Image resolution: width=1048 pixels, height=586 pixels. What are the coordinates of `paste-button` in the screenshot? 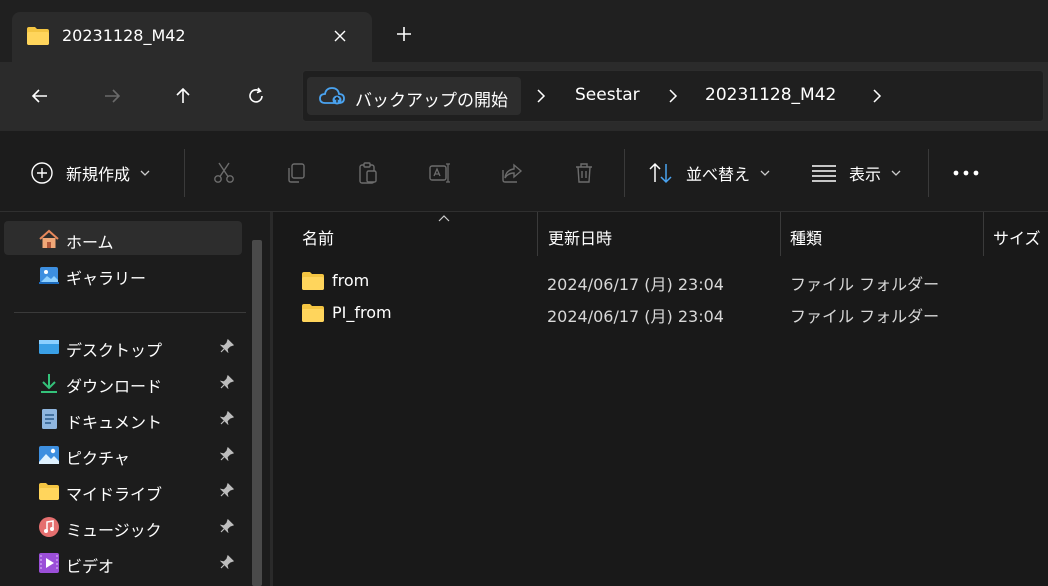 It's located at (368, 173).